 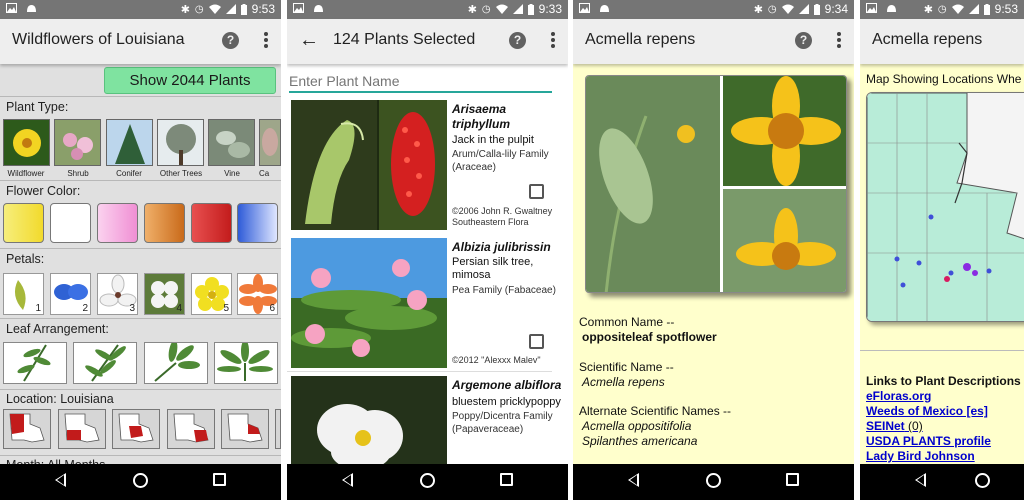 I want to click on plant-type-caption: Wildflower, so click(x=26, y=173).